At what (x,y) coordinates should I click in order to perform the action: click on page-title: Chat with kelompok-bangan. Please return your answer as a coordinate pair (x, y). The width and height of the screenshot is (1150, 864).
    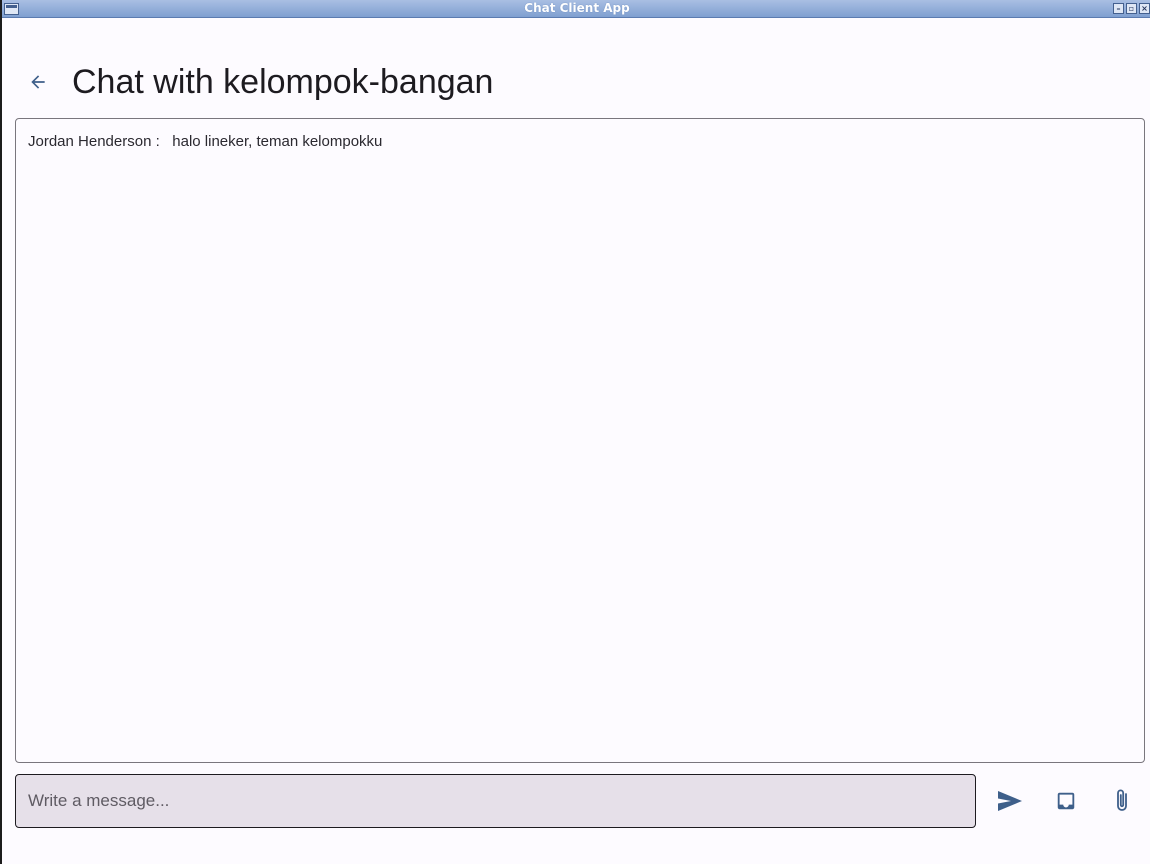
    Looking at the image, I should click on (283, 81).